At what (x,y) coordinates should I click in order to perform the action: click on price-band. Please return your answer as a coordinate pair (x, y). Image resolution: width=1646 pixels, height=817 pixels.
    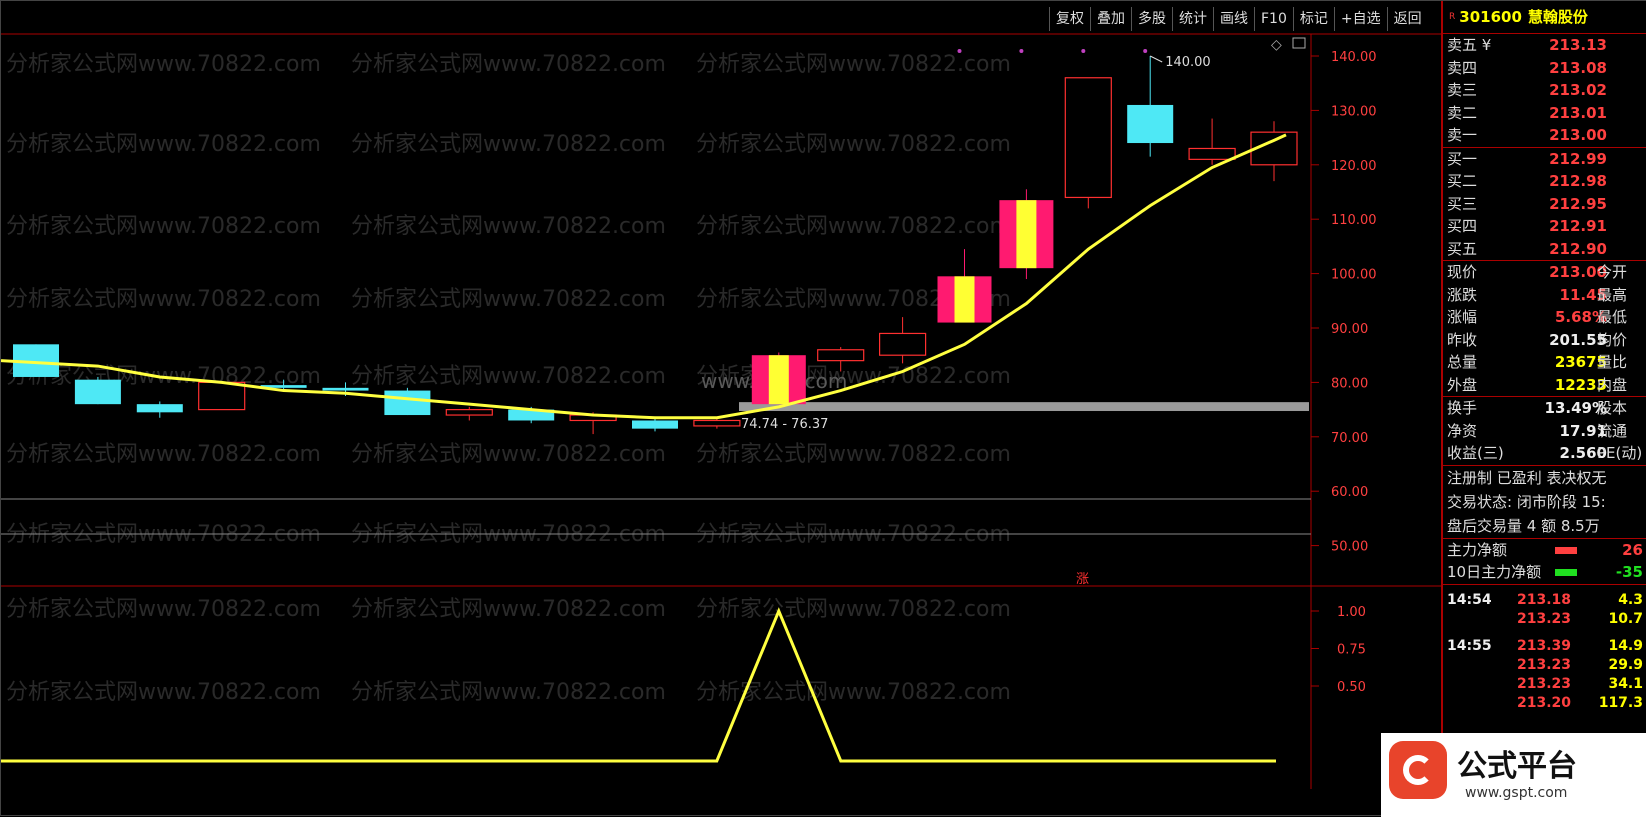
    Looking at the image, I should click on (1024, 407).